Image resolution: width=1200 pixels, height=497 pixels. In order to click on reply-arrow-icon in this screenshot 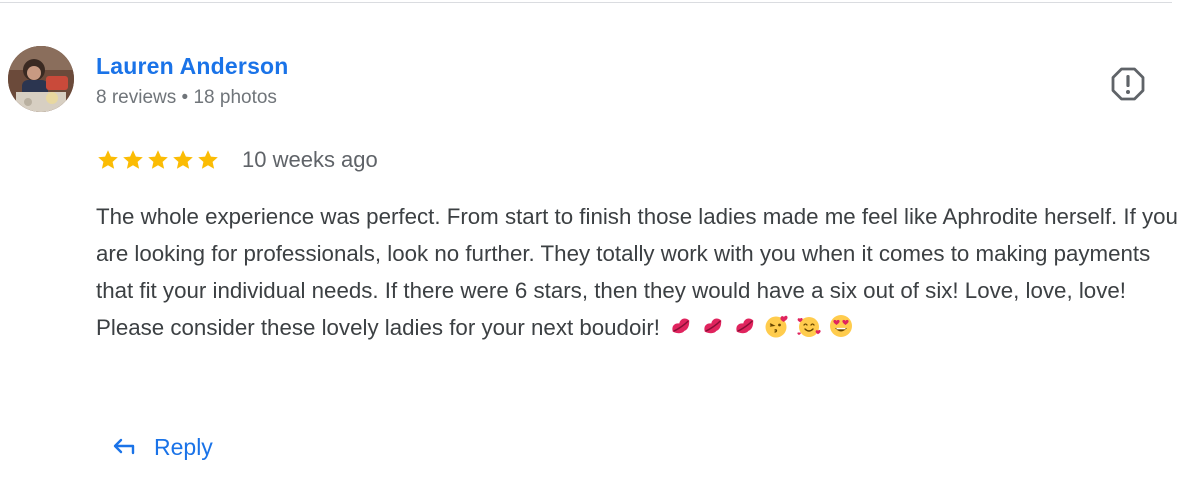, I will do `click(124, 446)`.